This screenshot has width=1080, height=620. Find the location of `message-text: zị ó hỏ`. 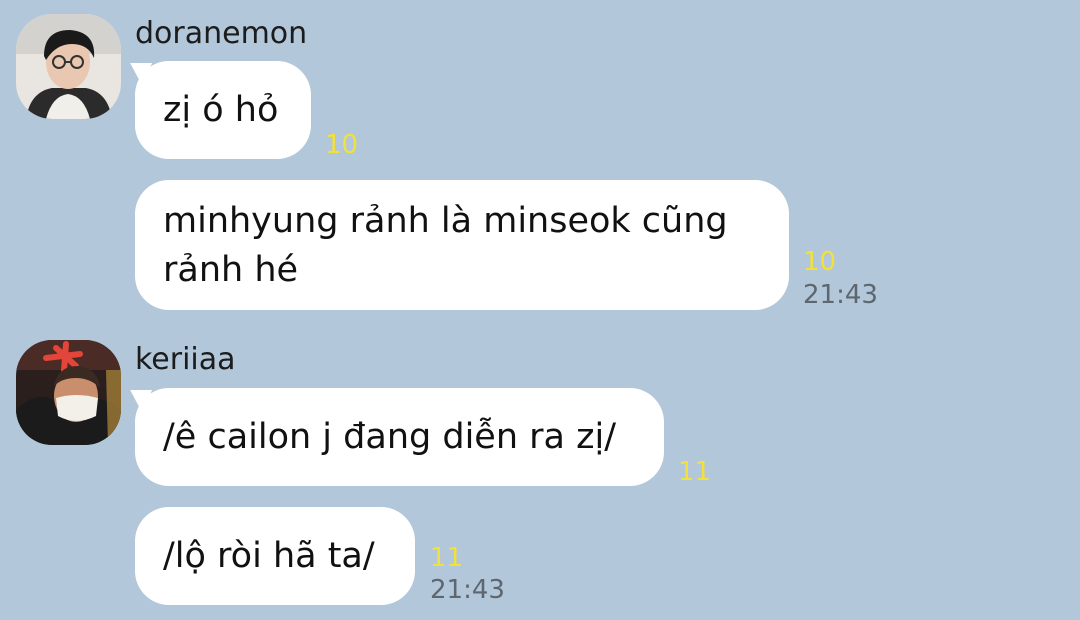

message-text: zị ó hỏ is located at coordinates (221, 109).